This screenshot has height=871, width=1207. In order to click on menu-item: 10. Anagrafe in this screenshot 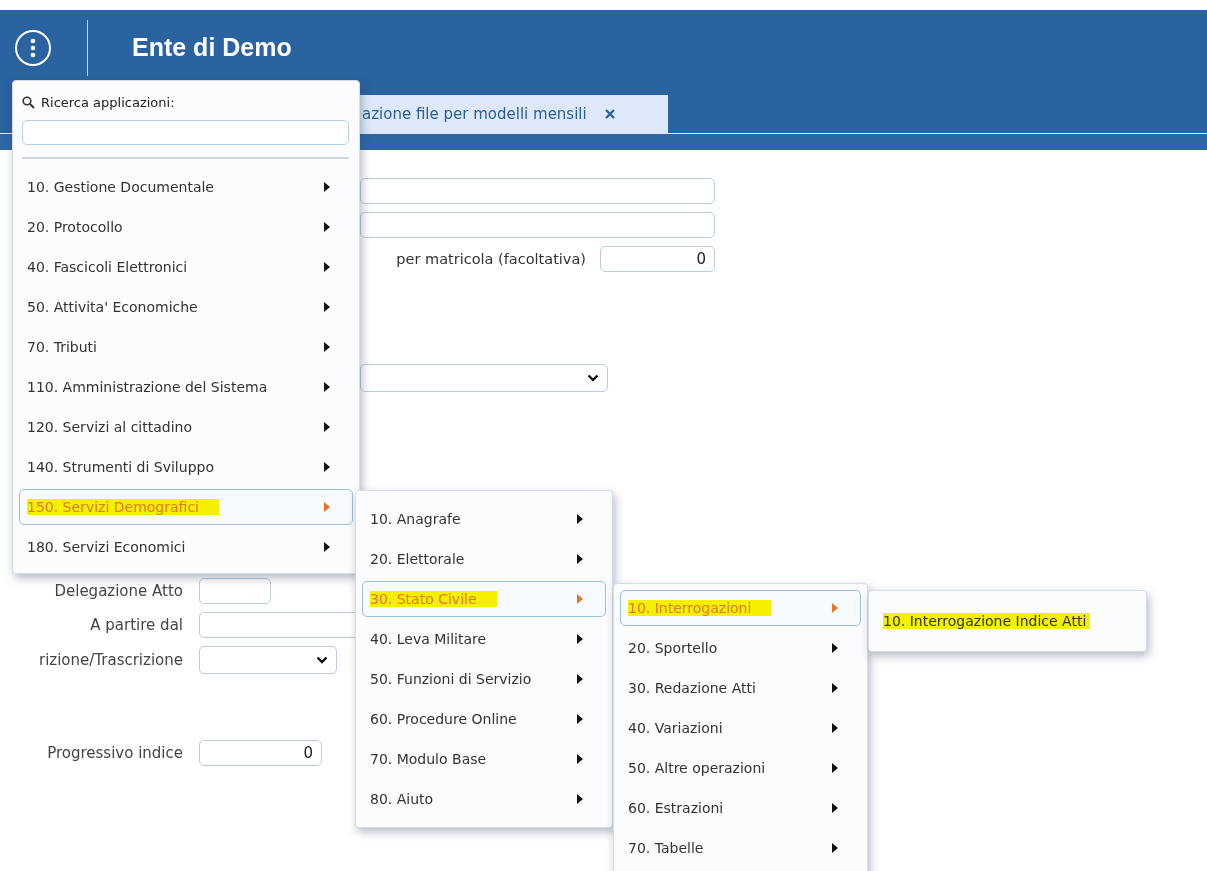, I will do `click(484, 519)`.